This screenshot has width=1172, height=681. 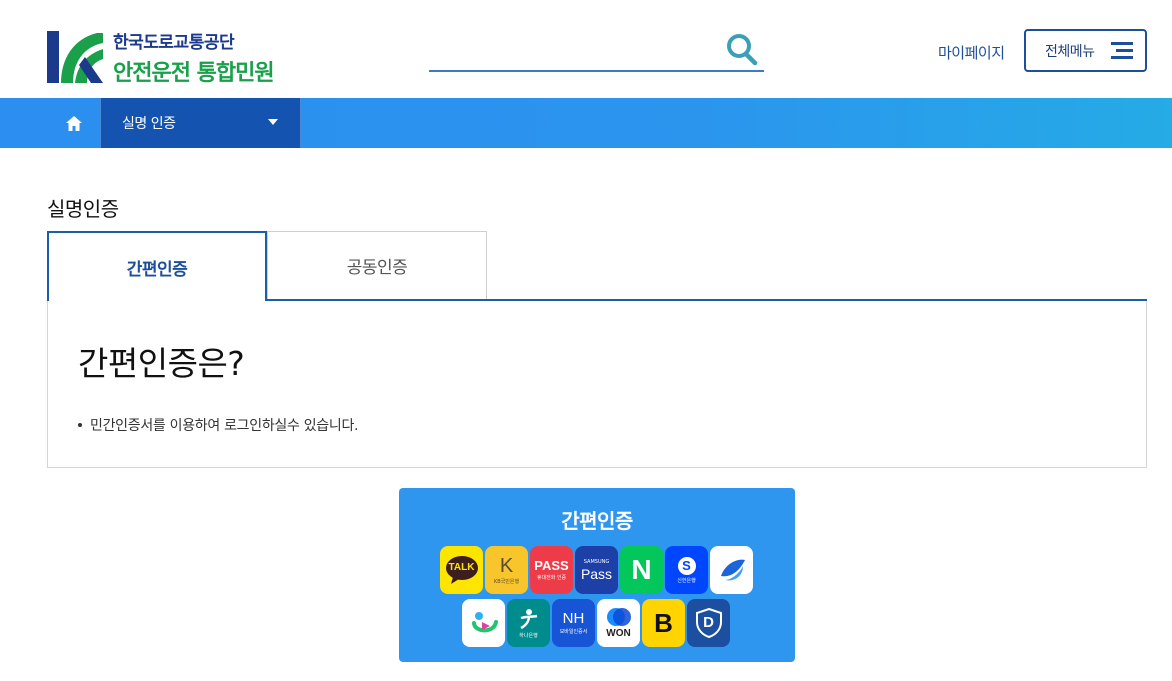 What do you see at coordinates (80, 425) in the screenshot?
I see `bullet-dot` at bounding box center [80, 425].